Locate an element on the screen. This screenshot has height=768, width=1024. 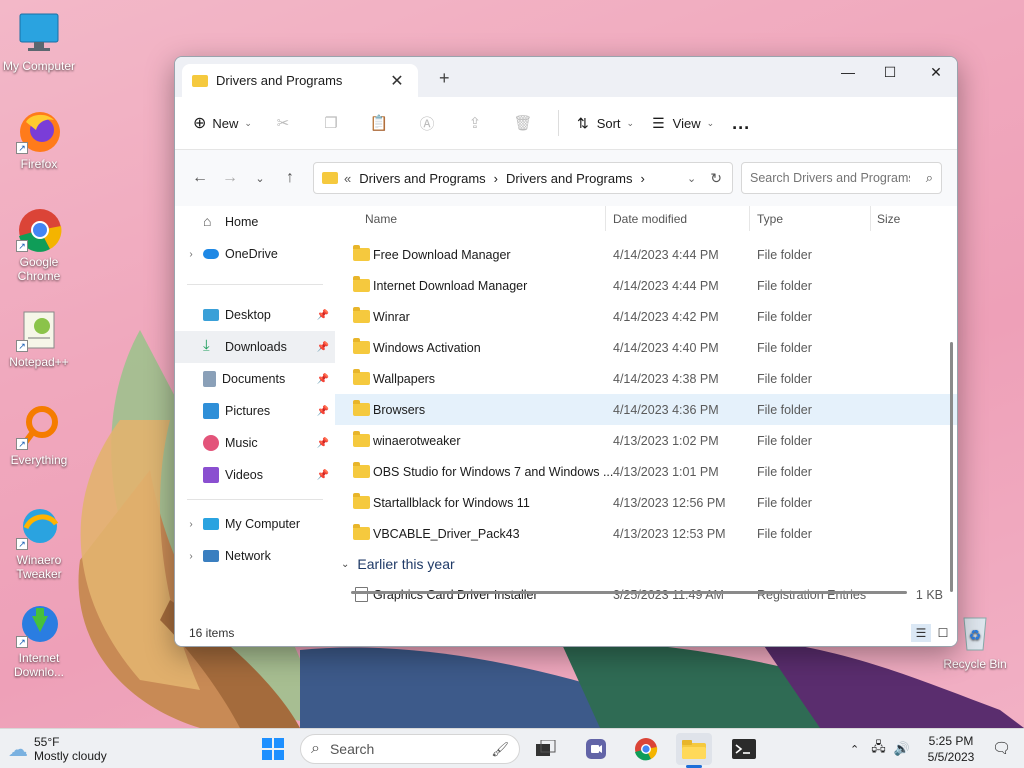
taskbar-app-terminal is located at coordinates (744, 749).